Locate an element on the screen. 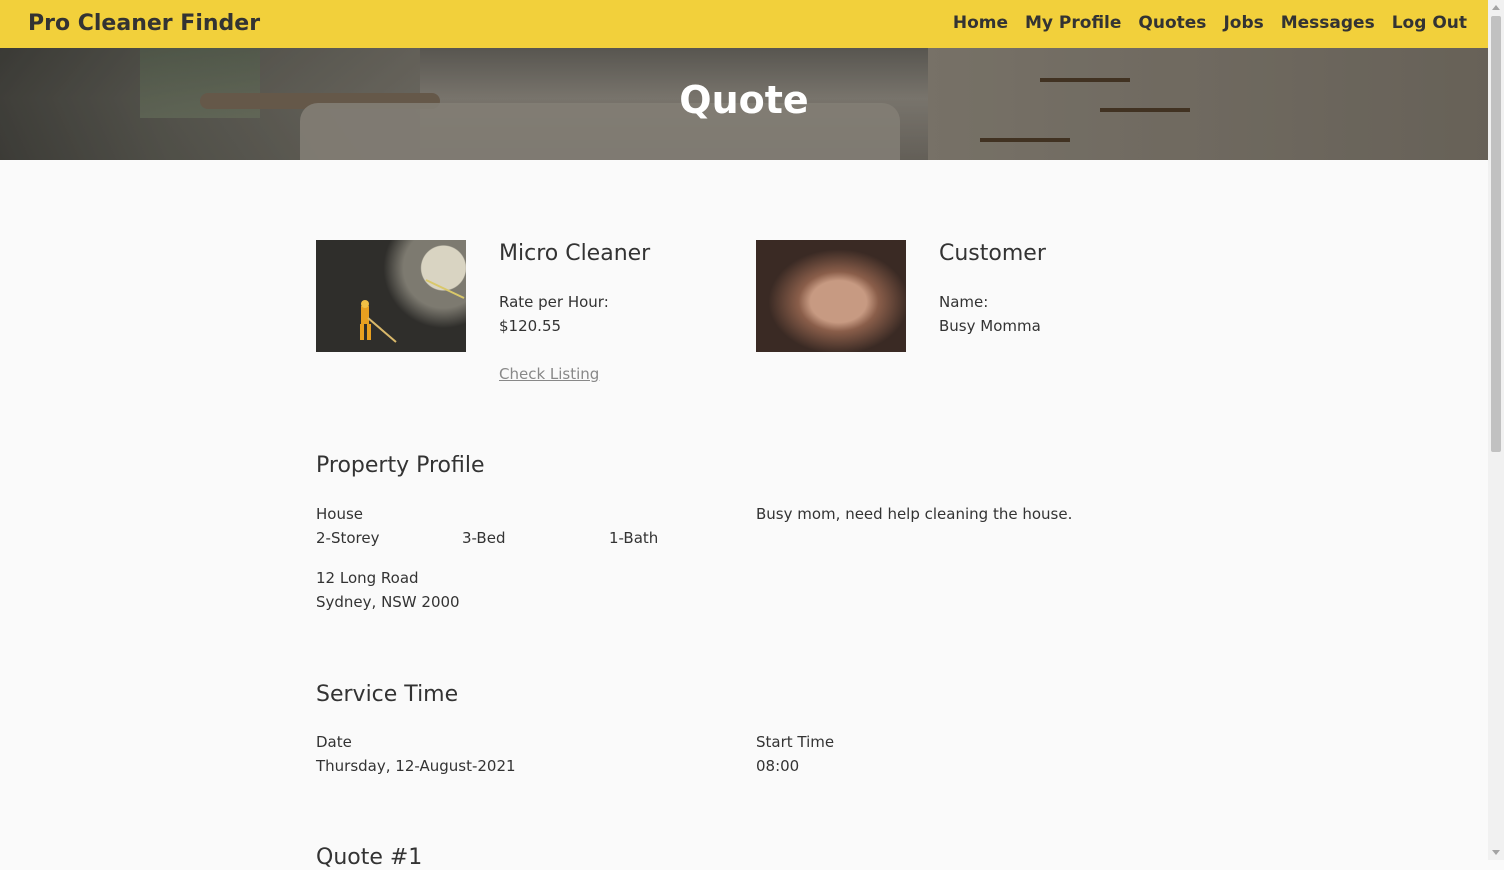  scroll-up-arrow-icon is located at coordinates (1496, 7).